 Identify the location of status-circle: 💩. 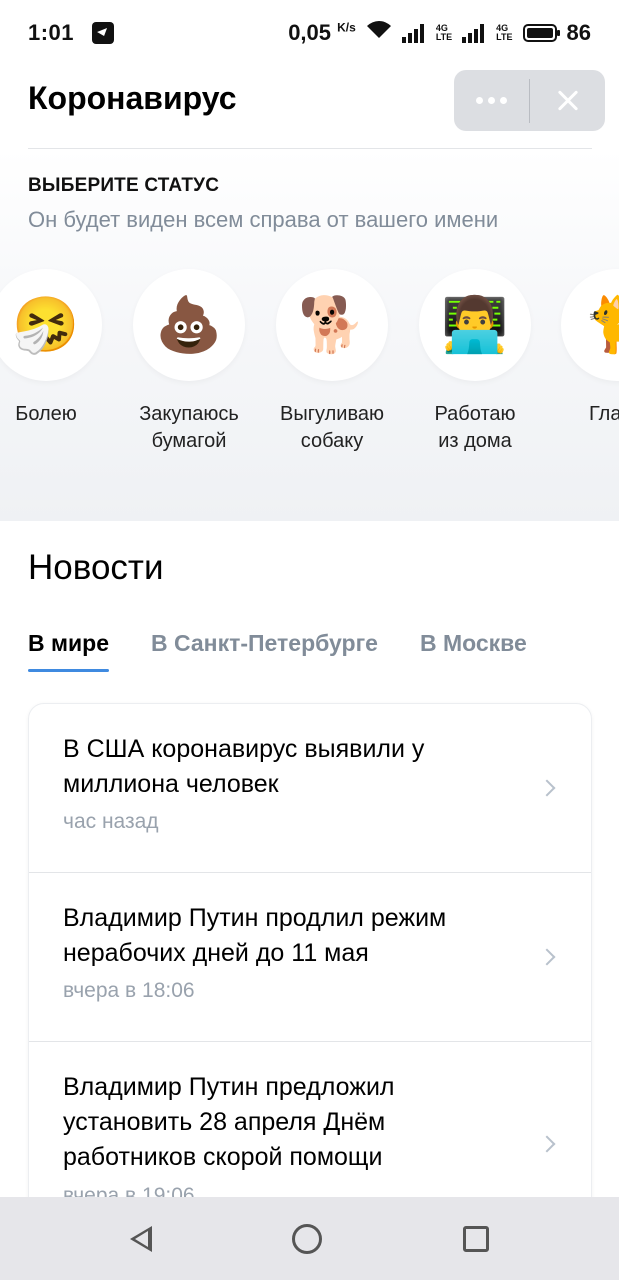
(189, 325).